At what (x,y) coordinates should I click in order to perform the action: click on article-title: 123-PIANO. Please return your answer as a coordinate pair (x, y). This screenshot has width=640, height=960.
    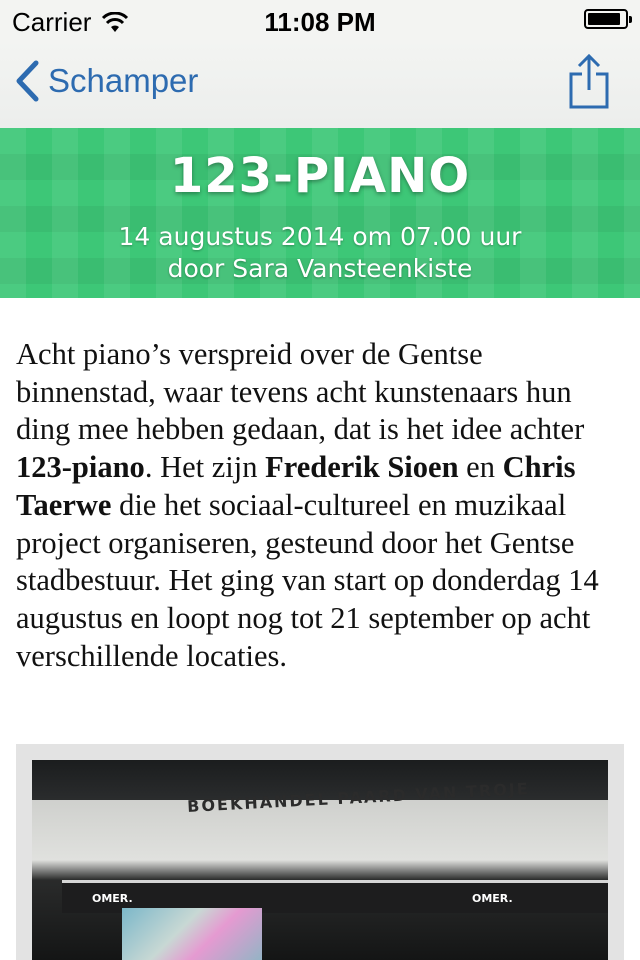
    Looking at the image, I should click on (320, 176).